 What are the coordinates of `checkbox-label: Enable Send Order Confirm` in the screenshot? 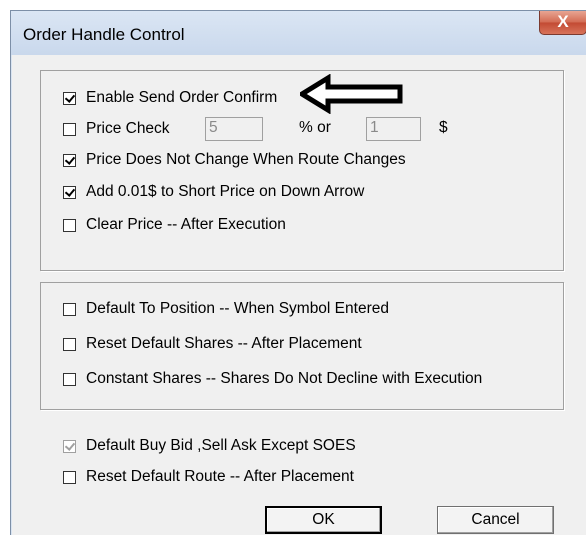 It's located at (182, 97).